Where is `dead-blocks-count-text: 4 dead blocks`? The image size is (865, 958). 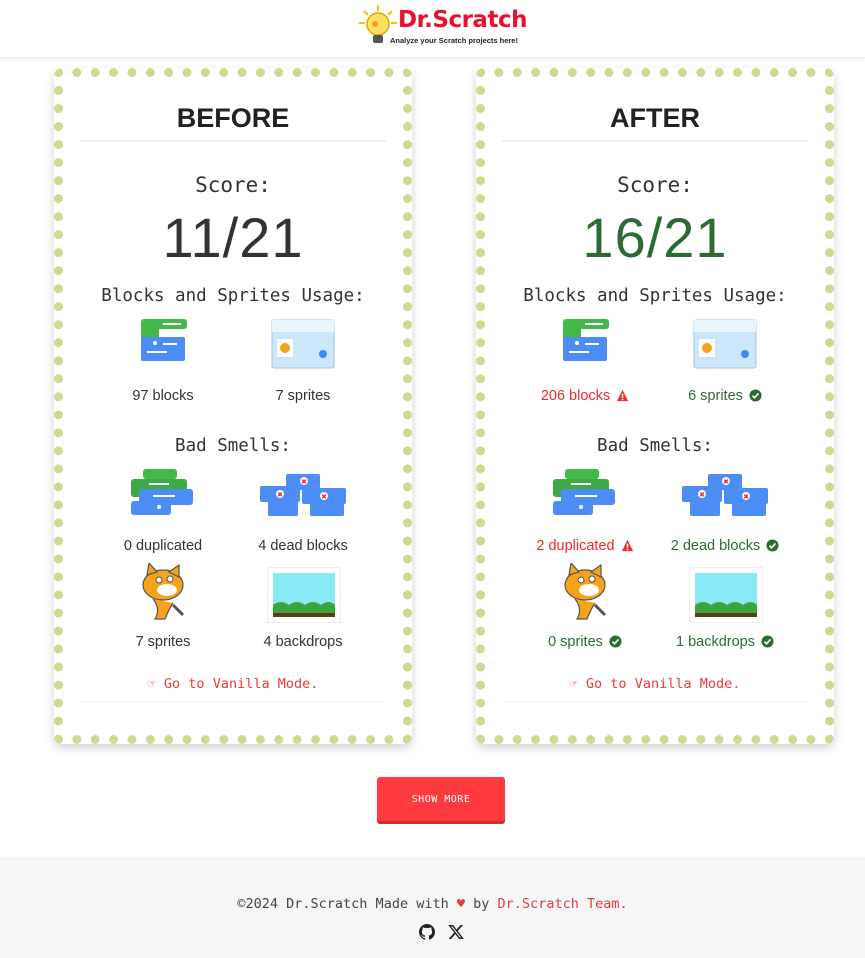
dead-blocks-count-text: 4 dead blocks is located at coordinates (303, 546).